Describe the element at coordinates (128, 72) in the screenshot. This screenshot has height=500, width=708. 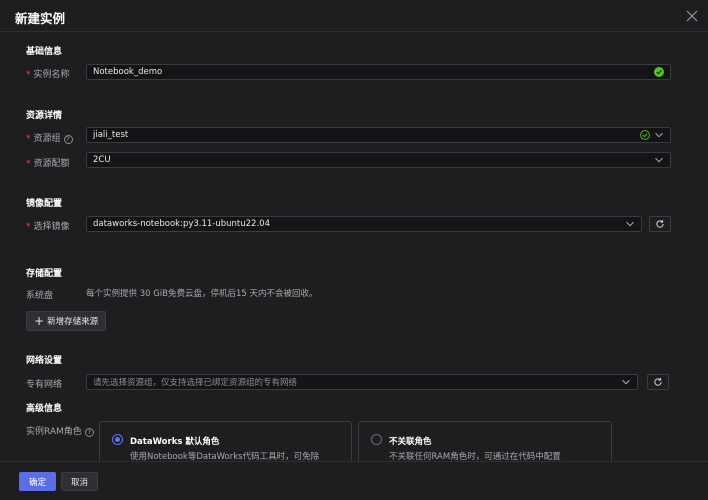
I see `instance-name-value: Notebook_demo` at that location.